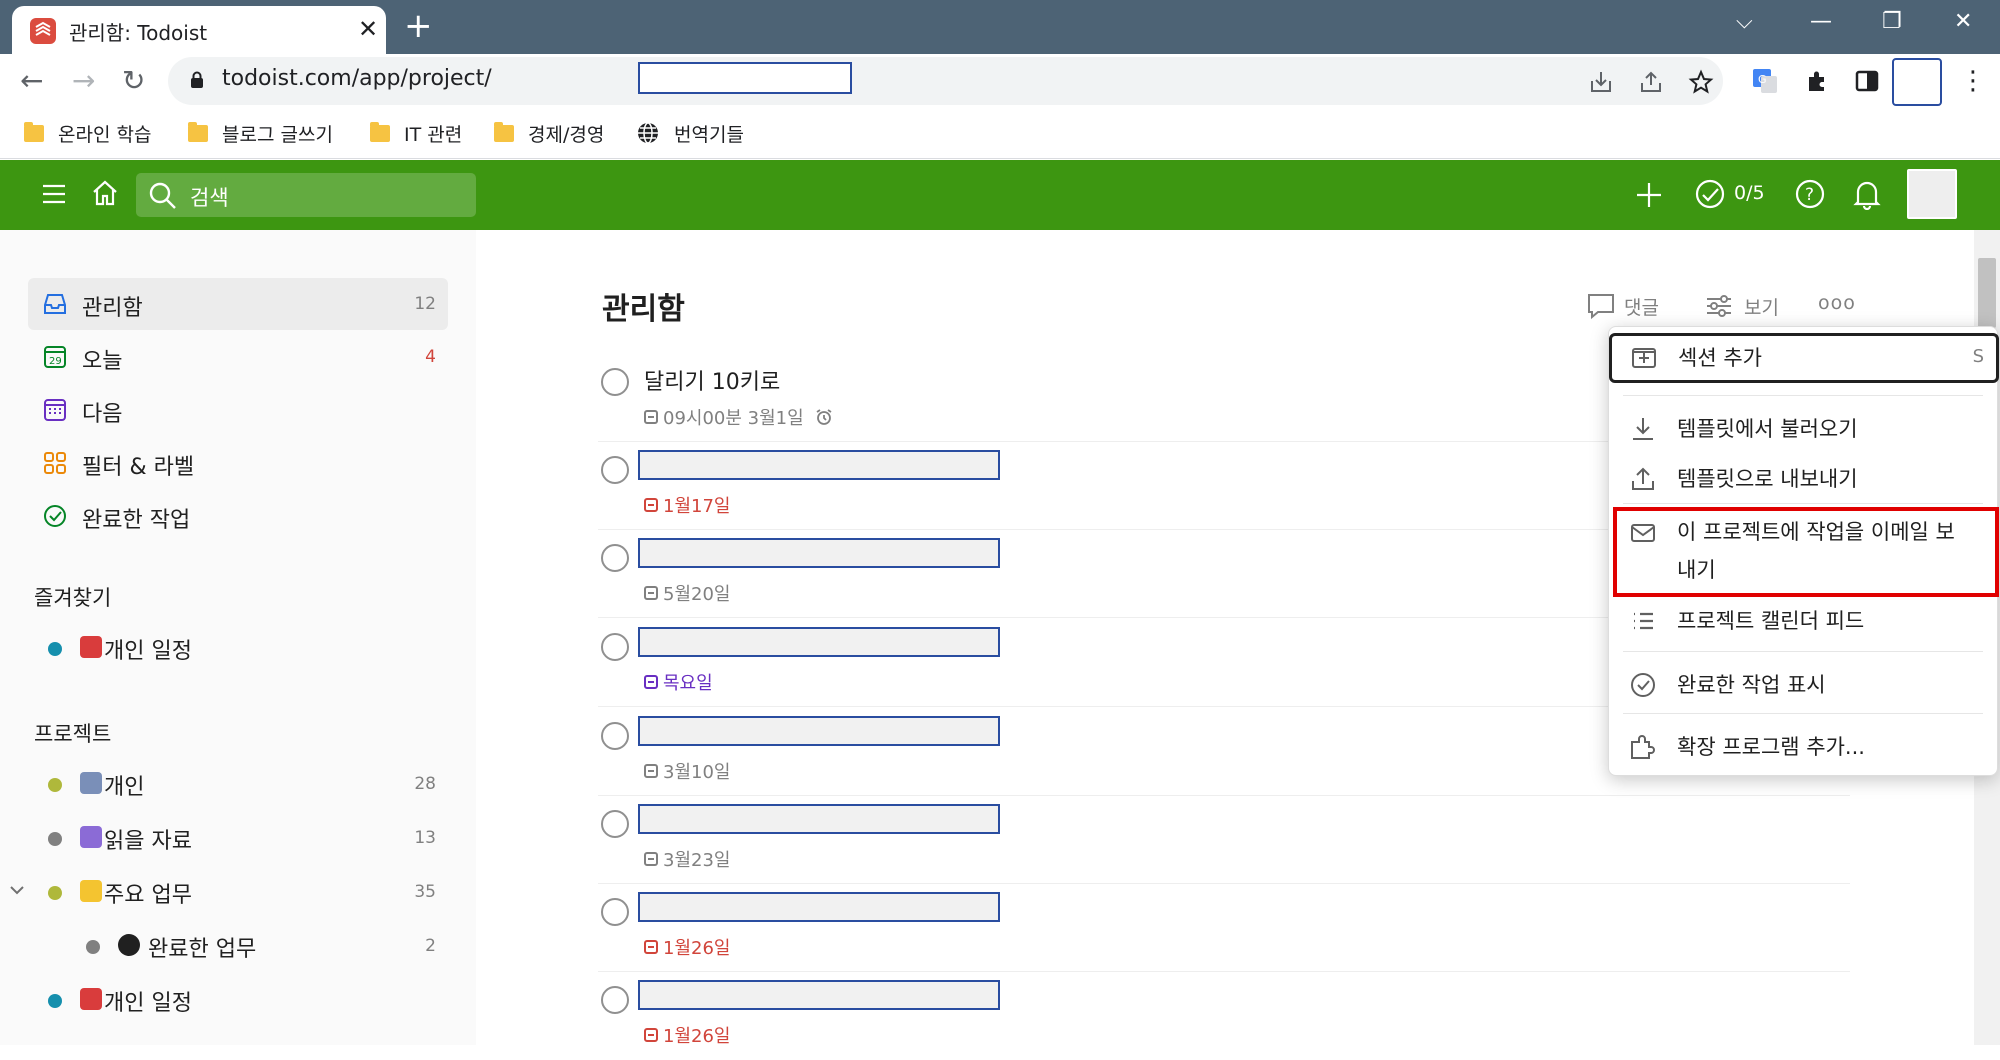 This screenshot has width=2000, height=1060. I want to click on tab-search-icon: ⌵, so click(1744, 22).